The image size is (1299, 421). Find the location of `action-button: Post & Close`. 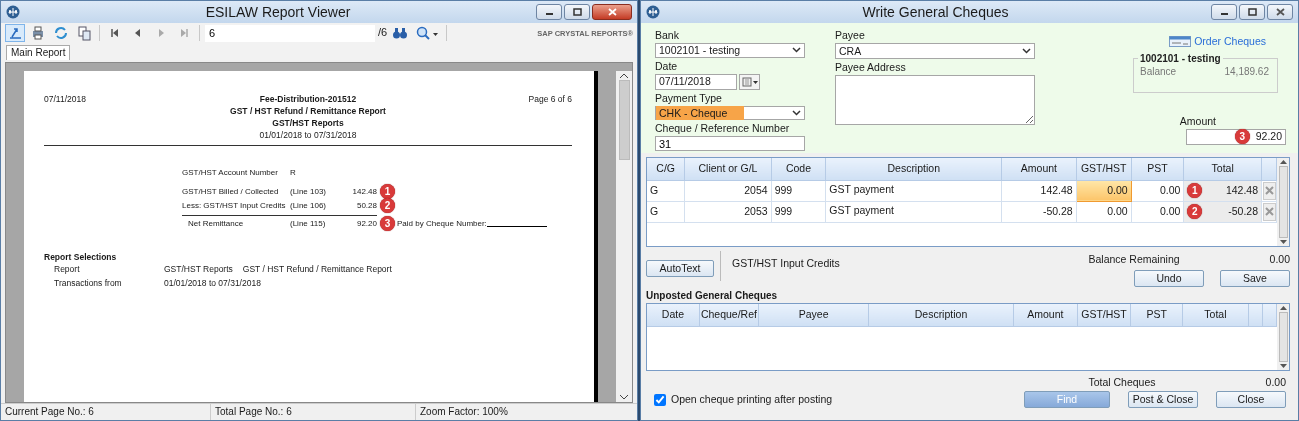

action-button: Post & Close is located at coordinates (1163, 399).